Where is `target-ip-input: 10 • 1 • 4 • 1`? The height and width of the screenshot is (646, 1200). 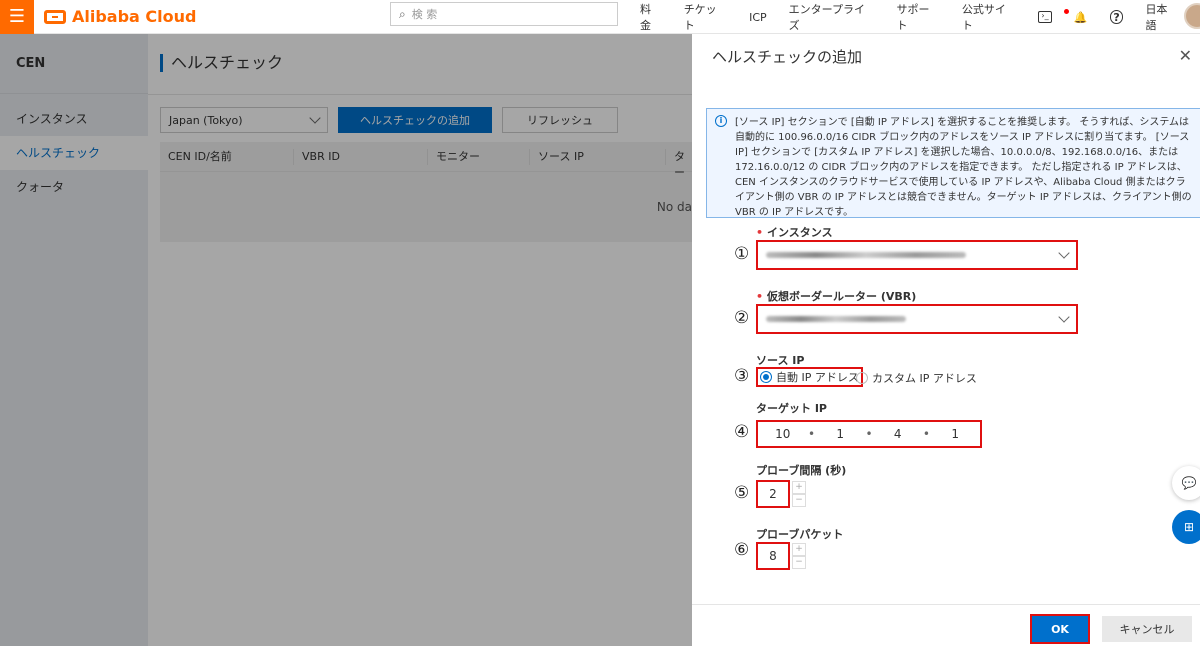
target-ip-input: 10 • 1 • 4 • 1 is located at coordinates (869, 434).